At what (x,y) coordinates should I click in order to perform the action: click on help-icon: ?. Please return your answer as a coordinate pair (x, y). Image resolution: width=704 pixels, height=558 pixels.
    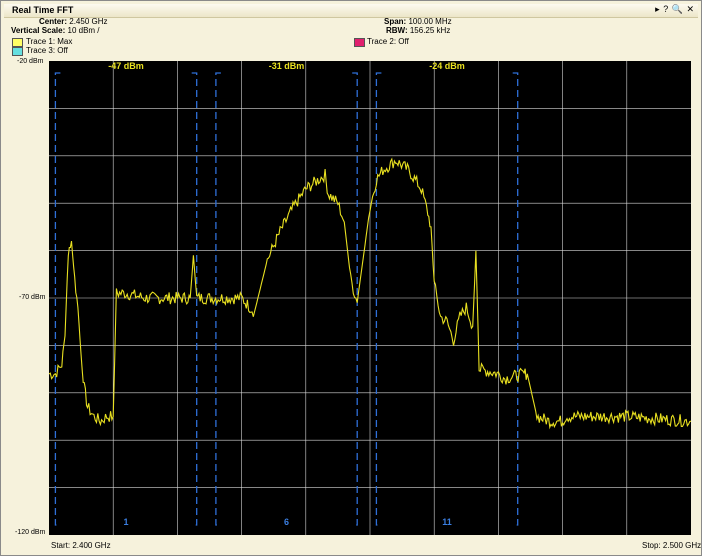
    Looking at the image, I should click on (665, 9).